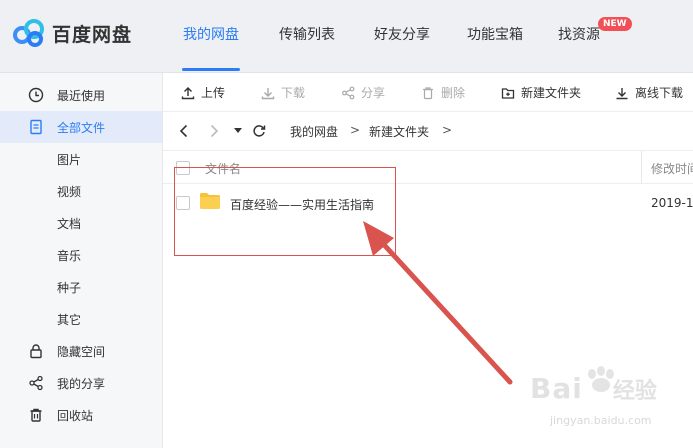 This screenshot has width=693, height=448. What do you see at coordinates (593, 396) in the screenshot?
I see `watermark-logo: Bai 经验 jingyan.baidu.com` at bounding box center [593, 396].